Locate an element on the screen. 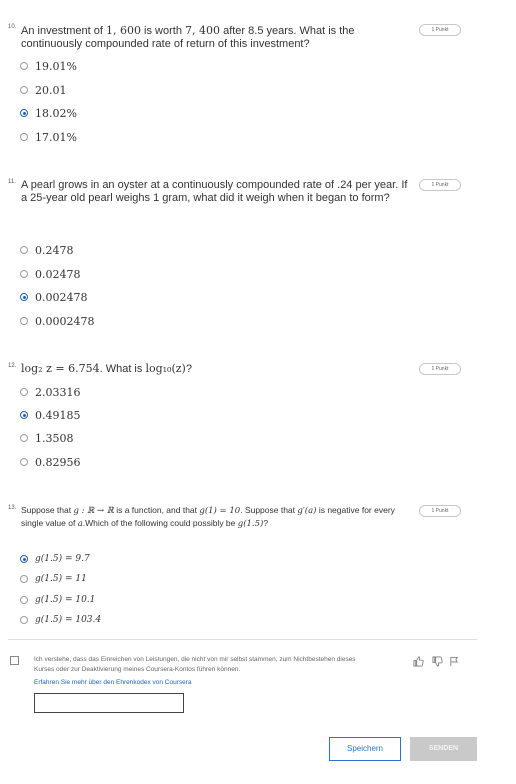 The image size is (516, 784). option-q10-3: 18.02% is located at coordinates (48, 113).